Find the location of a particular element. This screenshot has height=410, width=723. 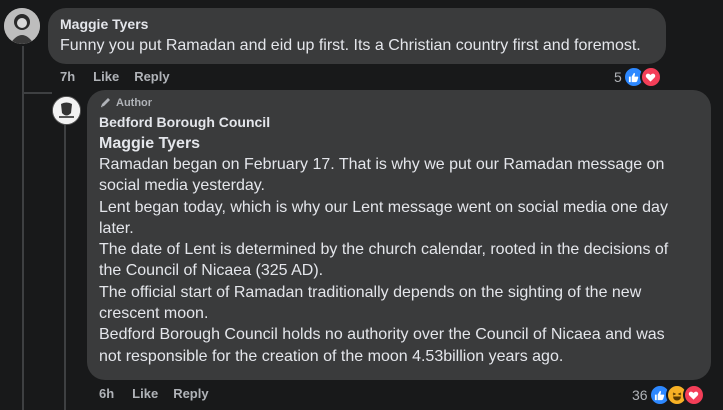

author-badge-label: Author is located at coordinates (134, 103).